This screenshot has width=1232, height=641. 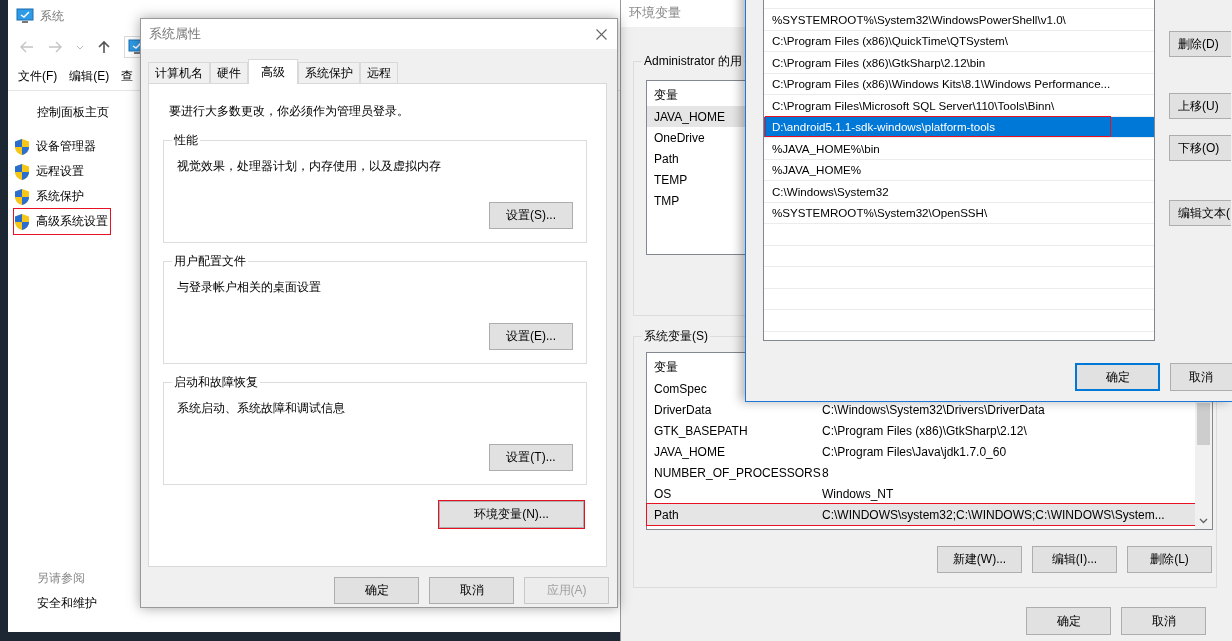 What do you see at coordinates (229, 72) in the screenshot?
I see `tab: 硬件` at bounding box center [229, 72].